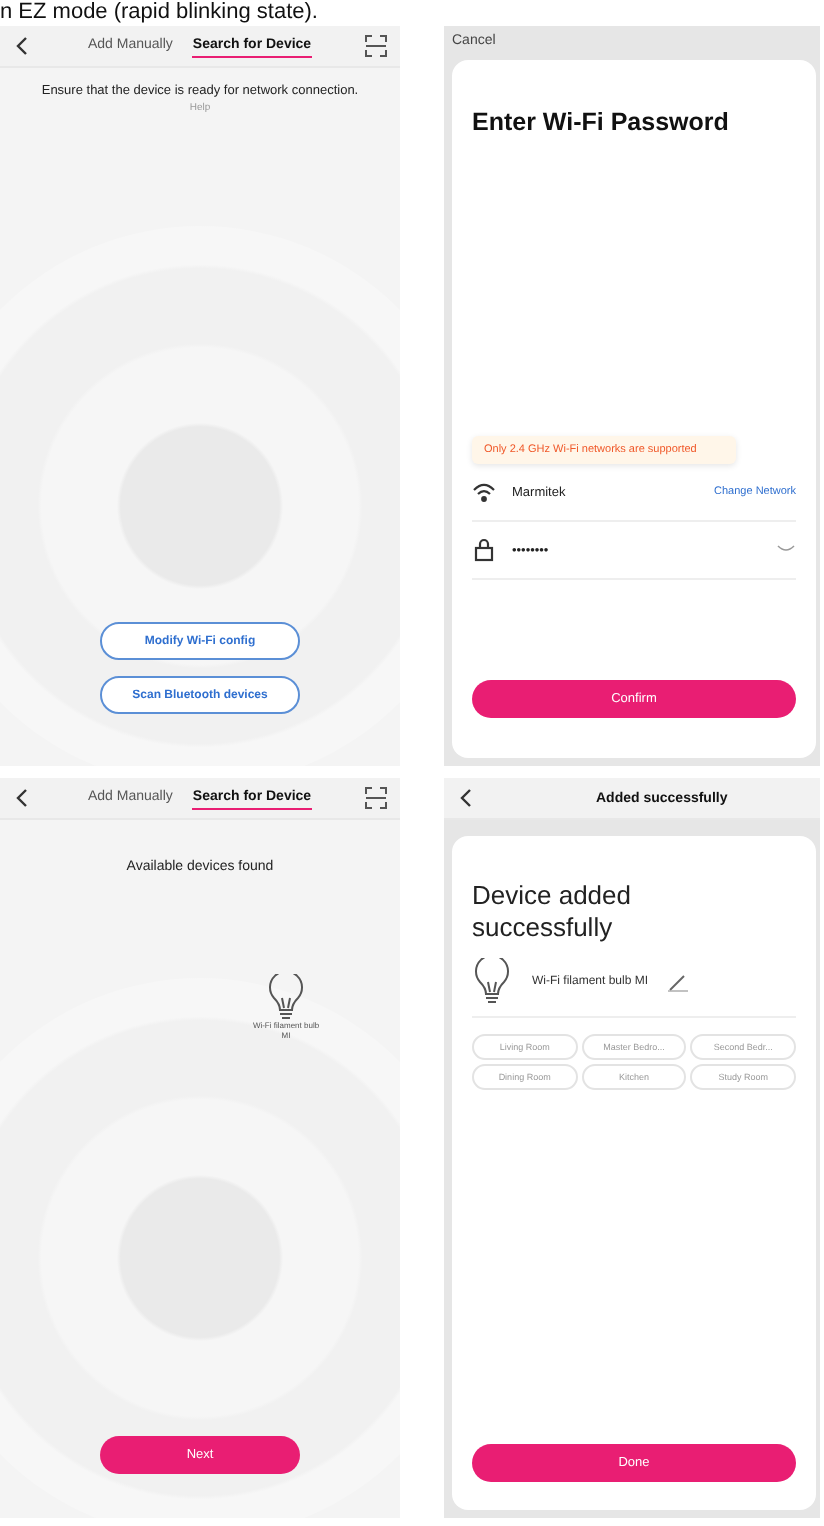  What do you see at coordinates (160, 12) in the screenshot?
I see `caption-text: n EZ mode (rapid blinking state).` at bounding box center [160, 12].